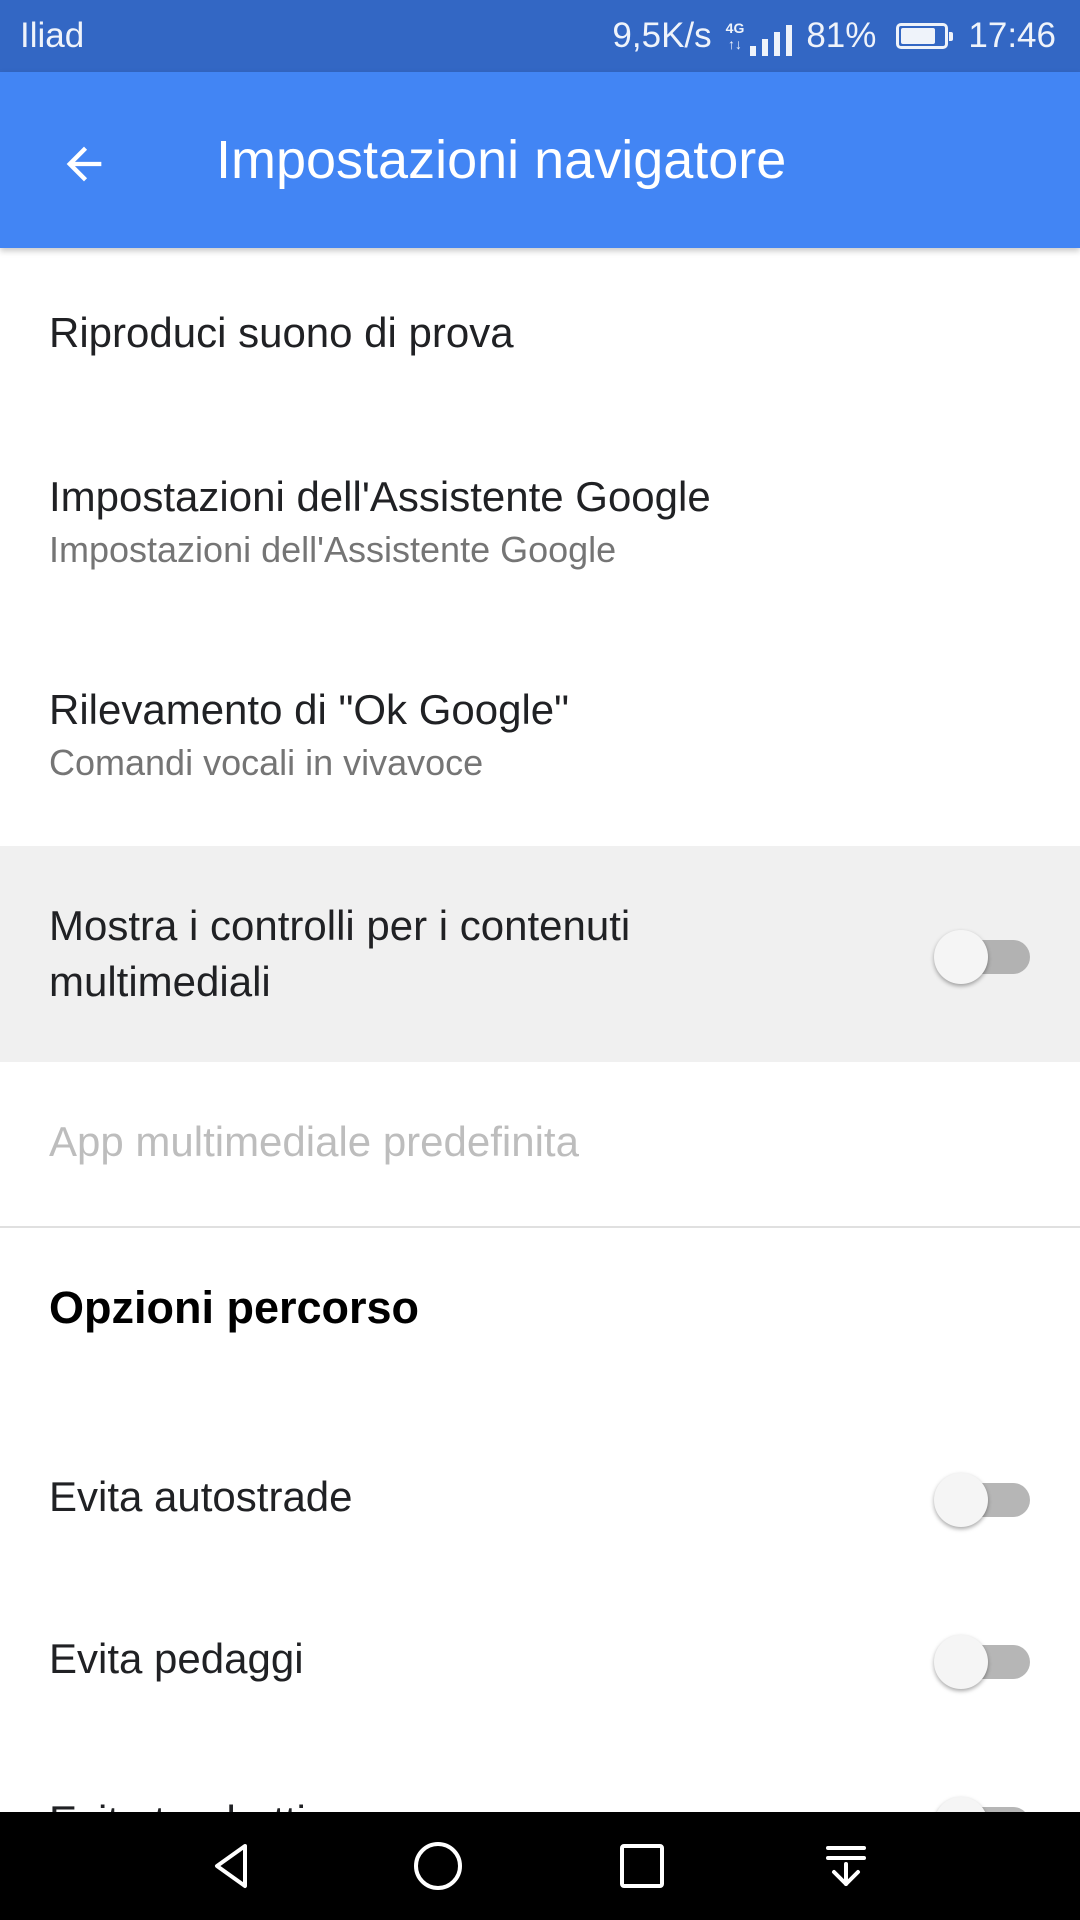  Describe the element at coordinates (540, 36) in the screenshot. I see `status-bar: Iliad 9,5K/s 4G ↑↓ 81% 17:46` at that location.